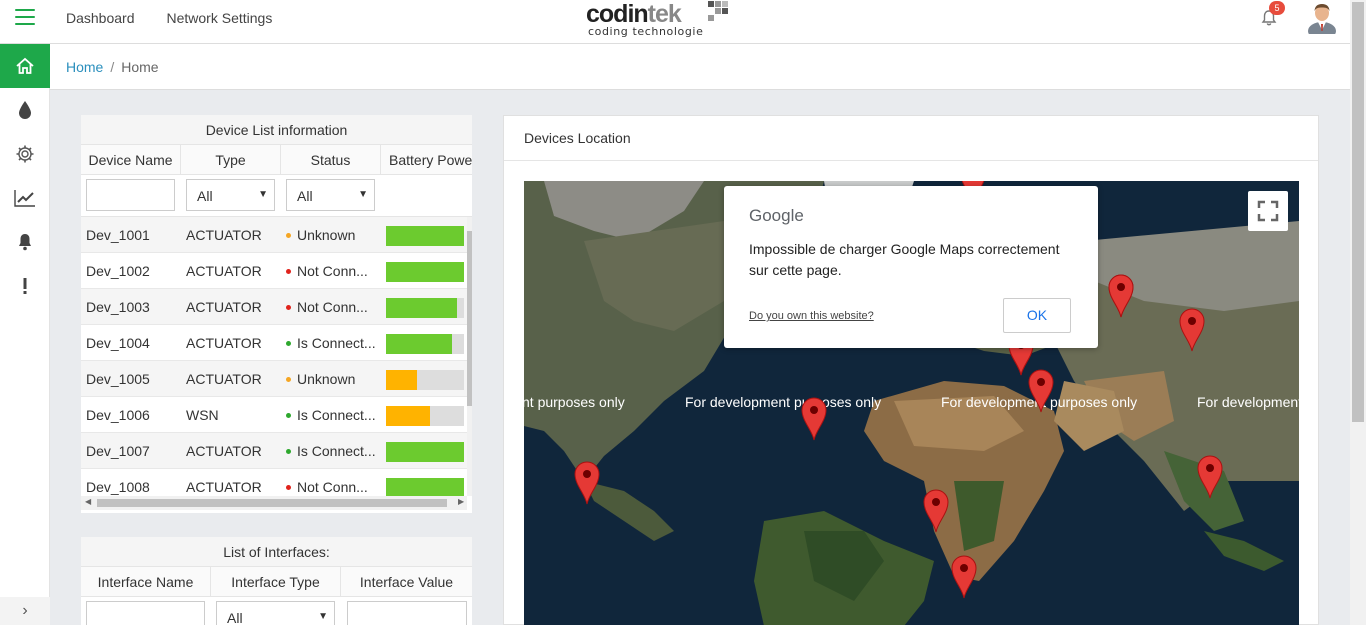 The width and height of the screenshot is (1366, 625). Describe the element at coordinates (276, 130) in the screenshot. I see `device-list-title: Device List information` at that location.